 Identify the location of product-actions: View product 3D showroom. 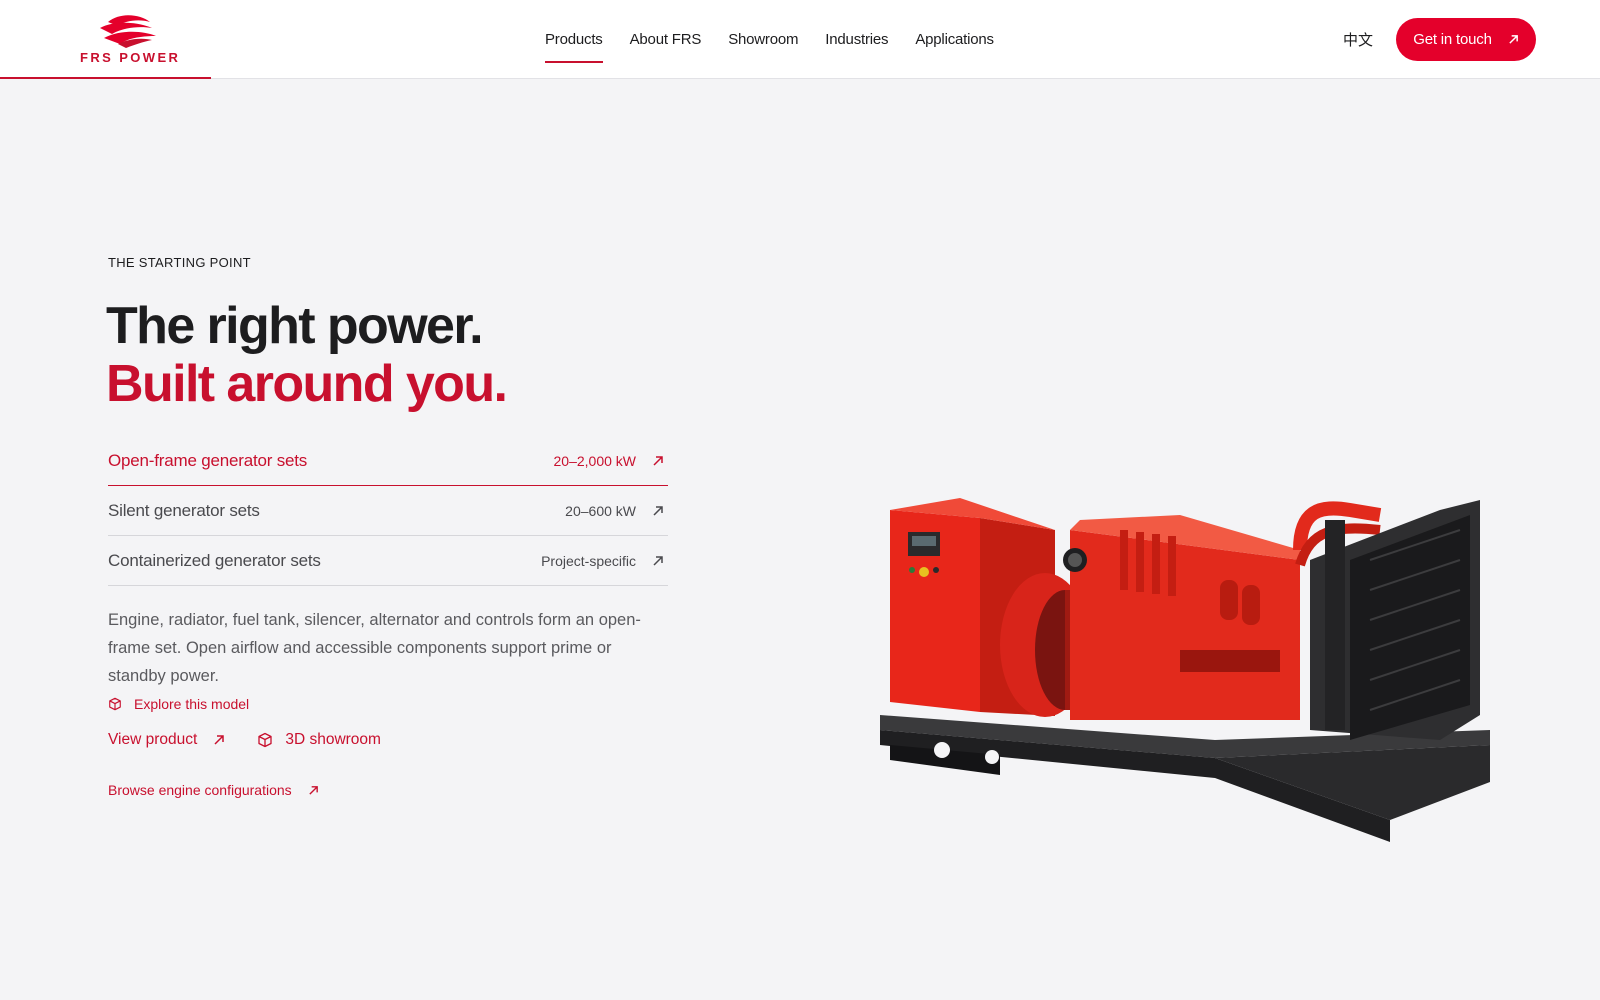
(244, 740).